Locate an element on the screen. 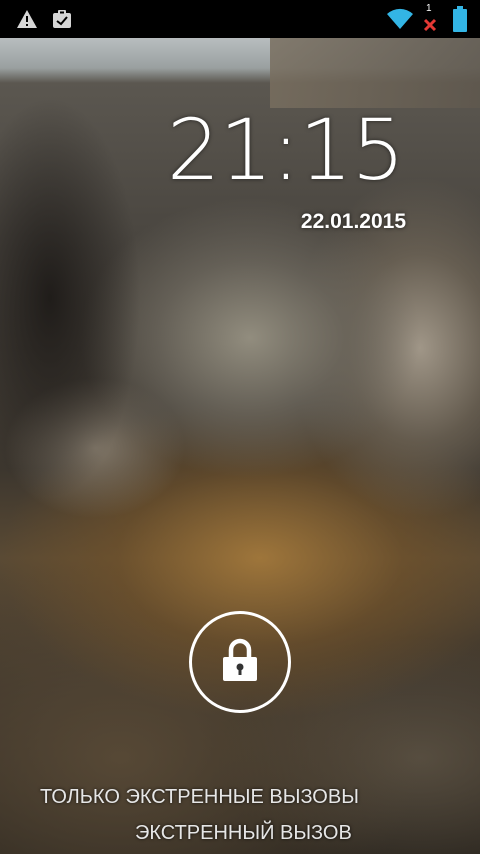 This screenshot has width=480, height=854. wallpaper-rock is located at coordinates (375, 73).